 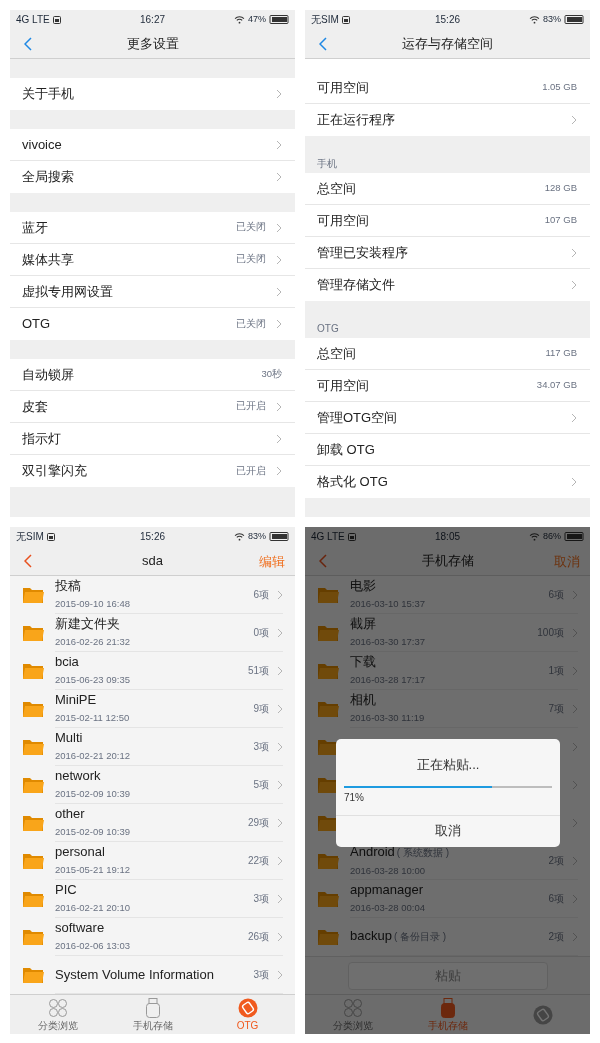 I want to click on row-label: 管理已安装程序, so click(x=363, y=252).